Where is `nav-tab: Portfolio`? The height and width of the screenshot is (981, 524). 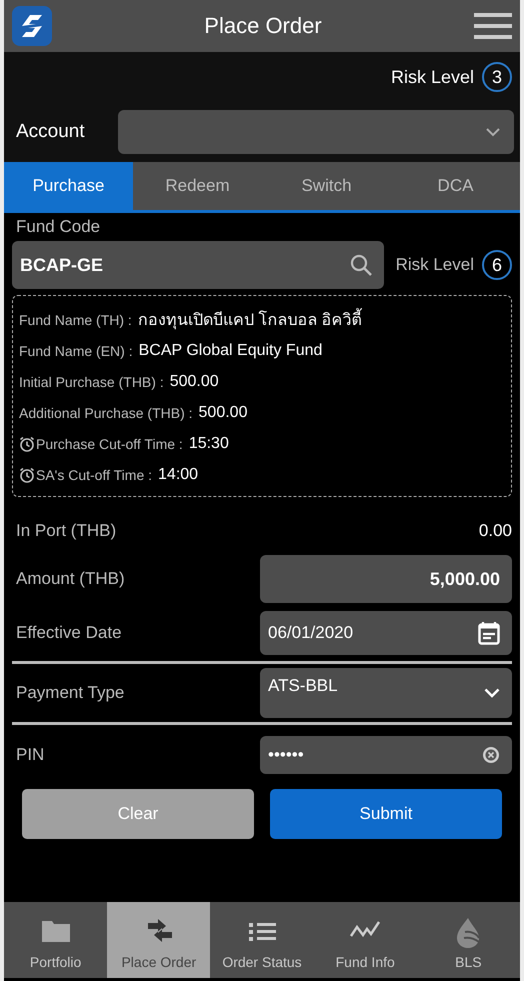
nav-tab: Portfolio is located at coordinates (56, 940).